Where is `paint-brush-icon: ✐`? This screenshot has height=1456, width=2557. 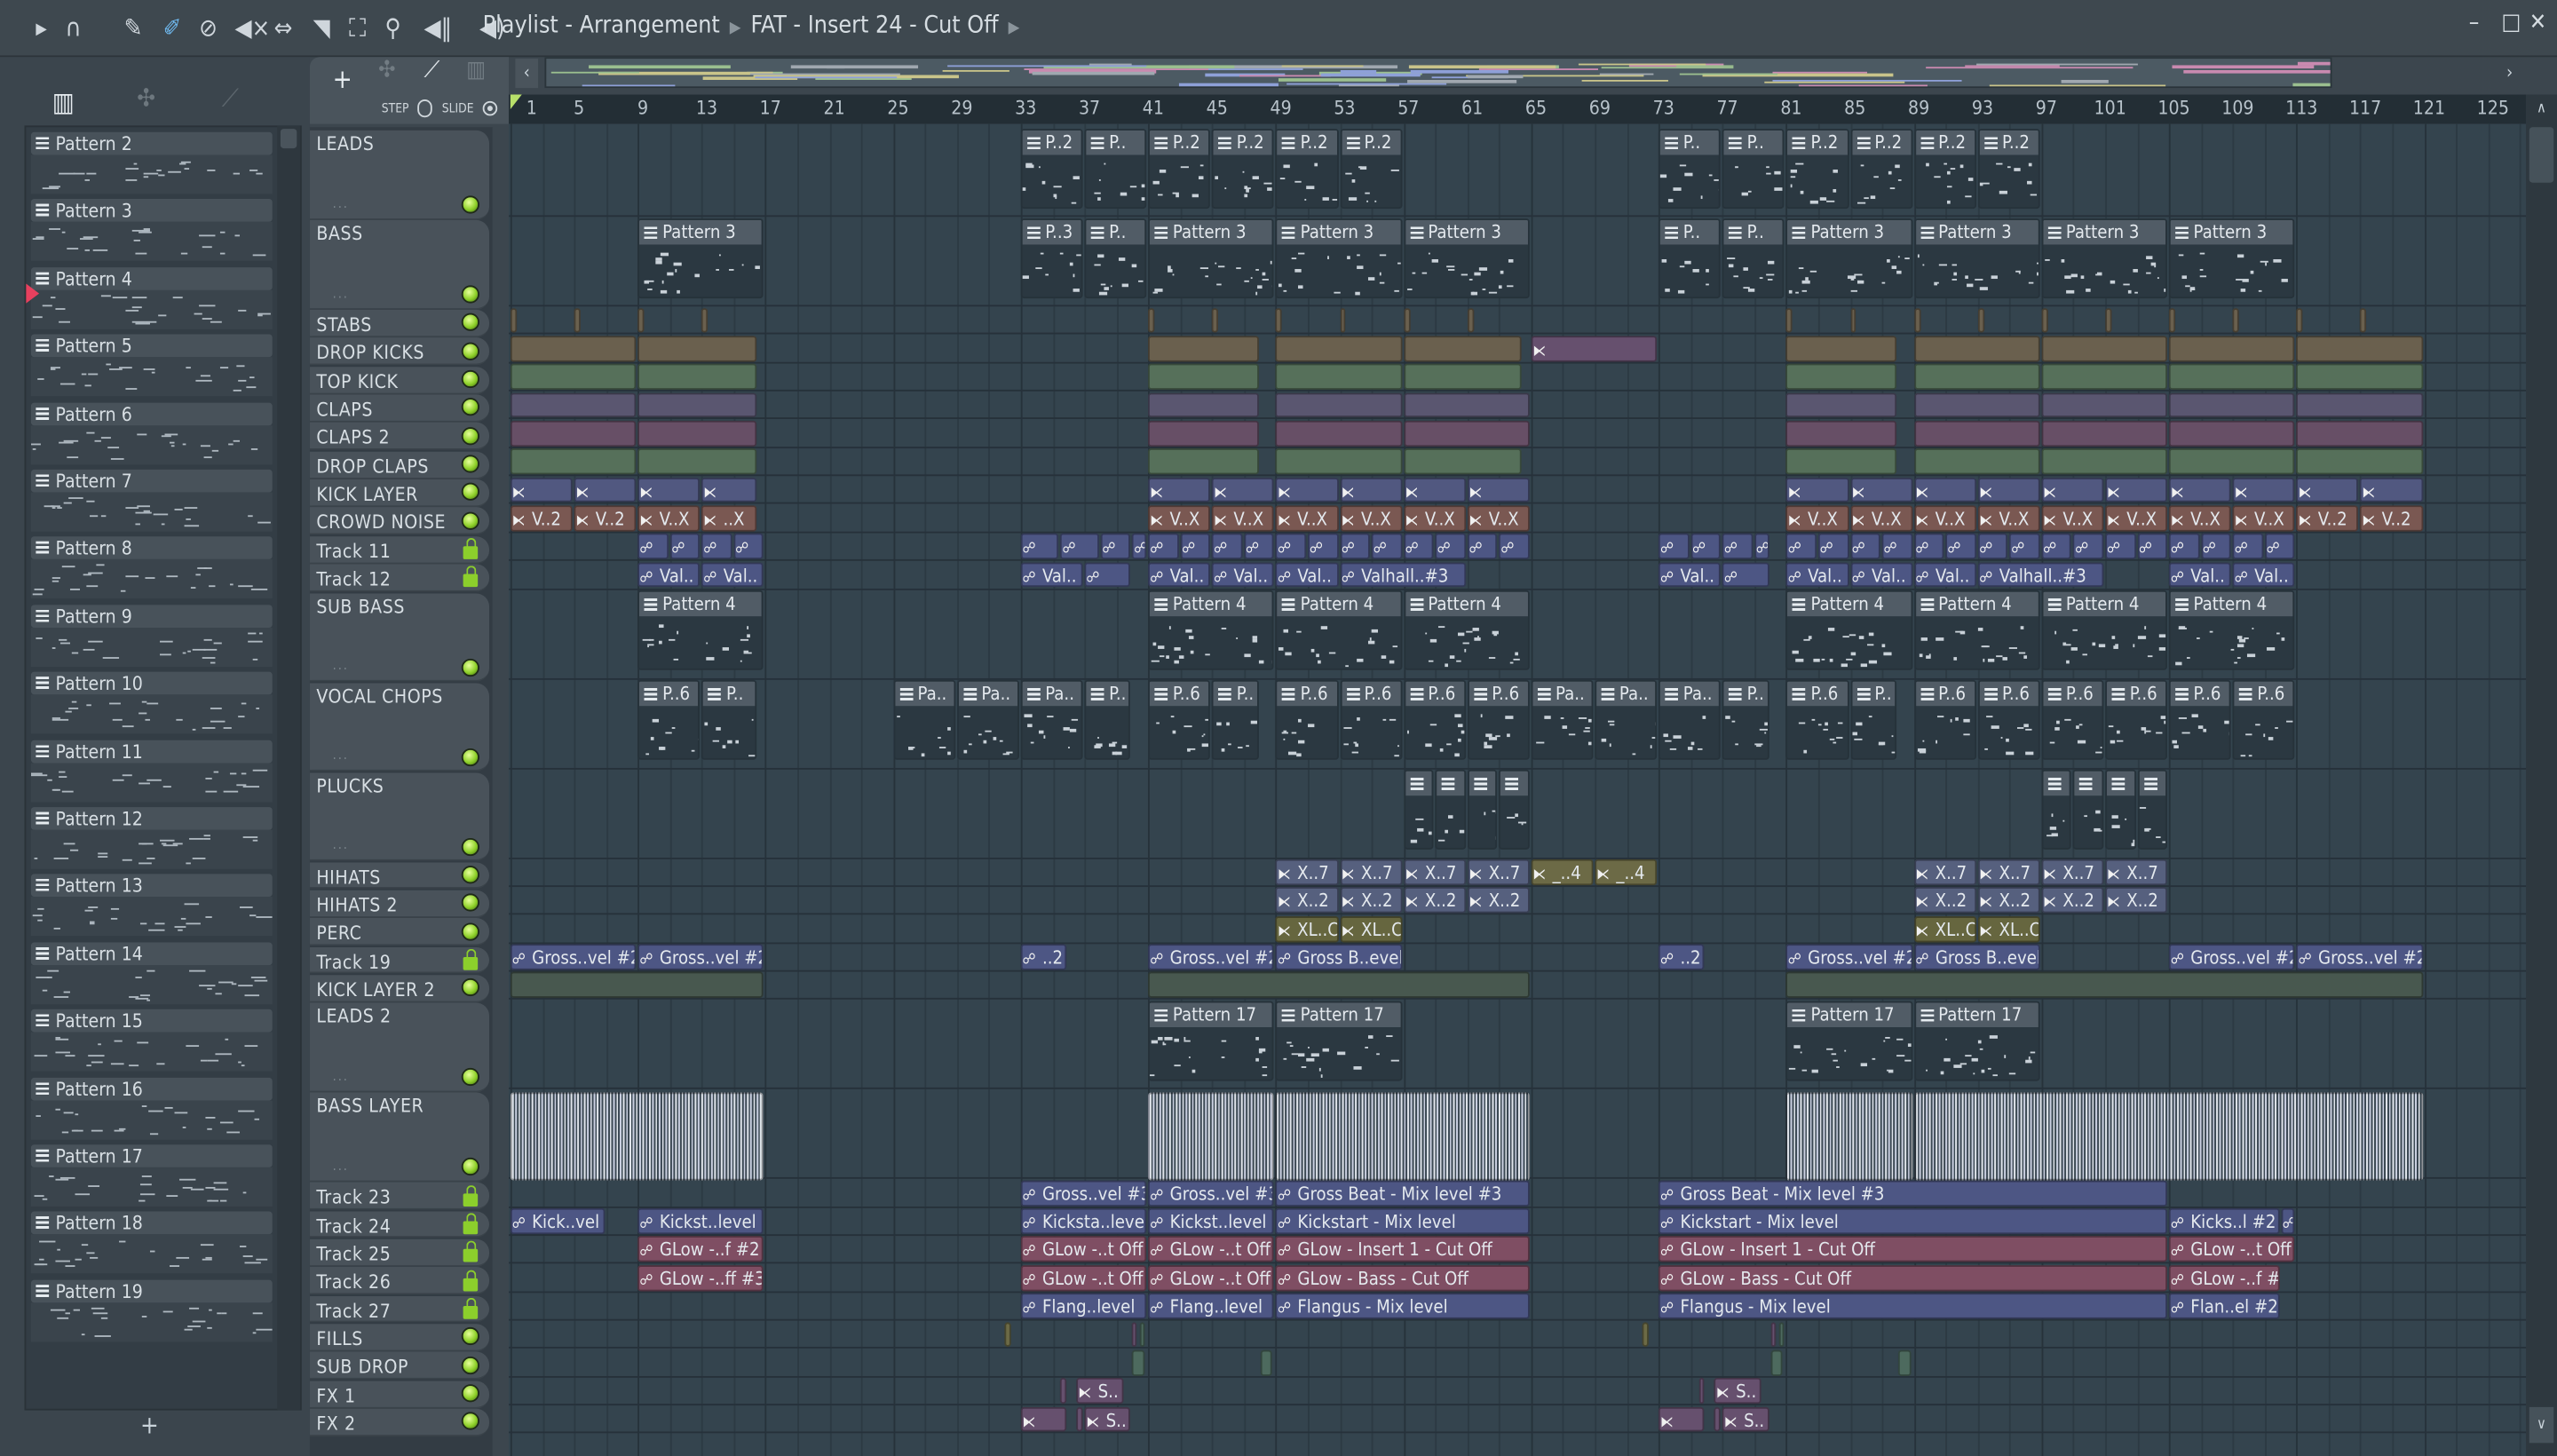
paint-brush-icon: ✐ is located at coordinates (172, 28).